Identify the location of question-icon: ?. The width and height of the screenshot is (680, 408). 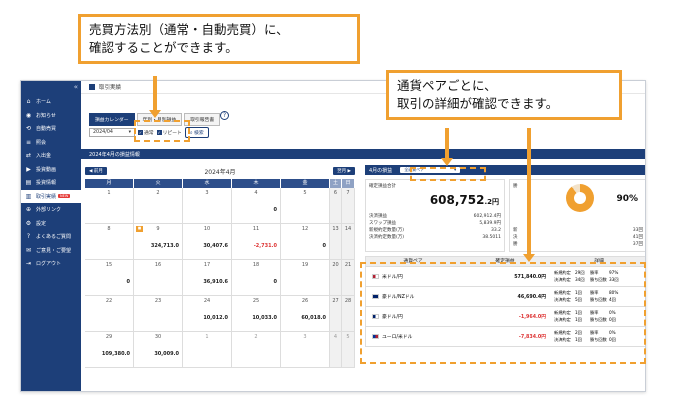
(28, 237).